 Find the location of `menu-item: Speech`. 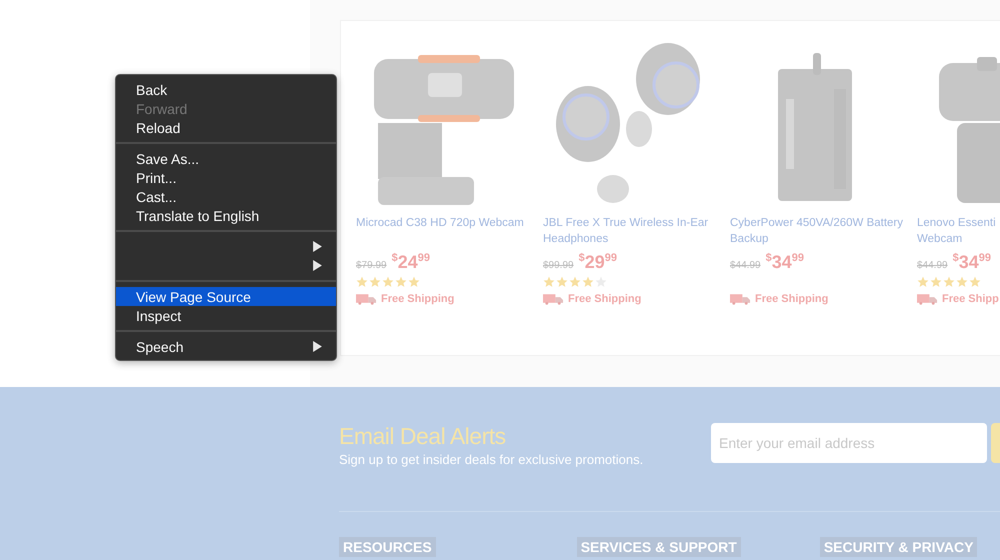

menu-item: Speech is located at coordinates (226, 346).